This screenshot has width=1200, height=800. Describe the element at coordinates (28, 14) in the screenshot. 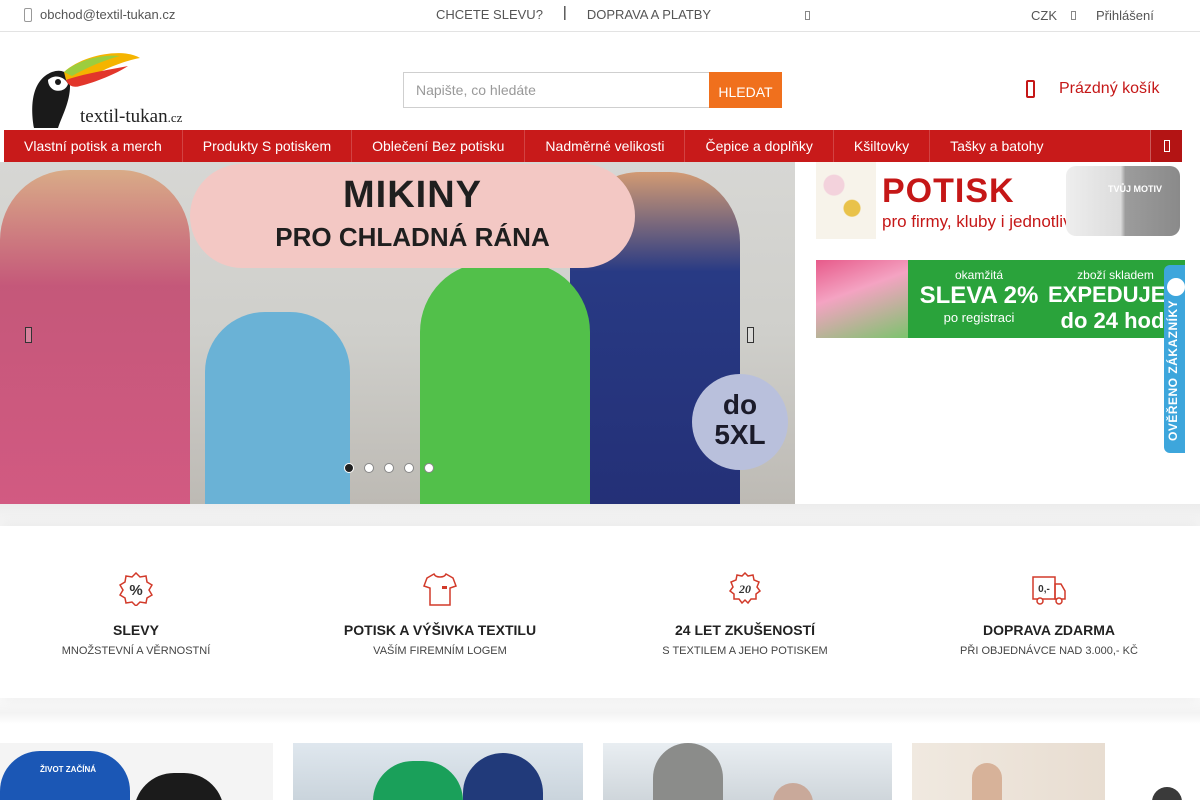

I see `phone-icon` at that location.